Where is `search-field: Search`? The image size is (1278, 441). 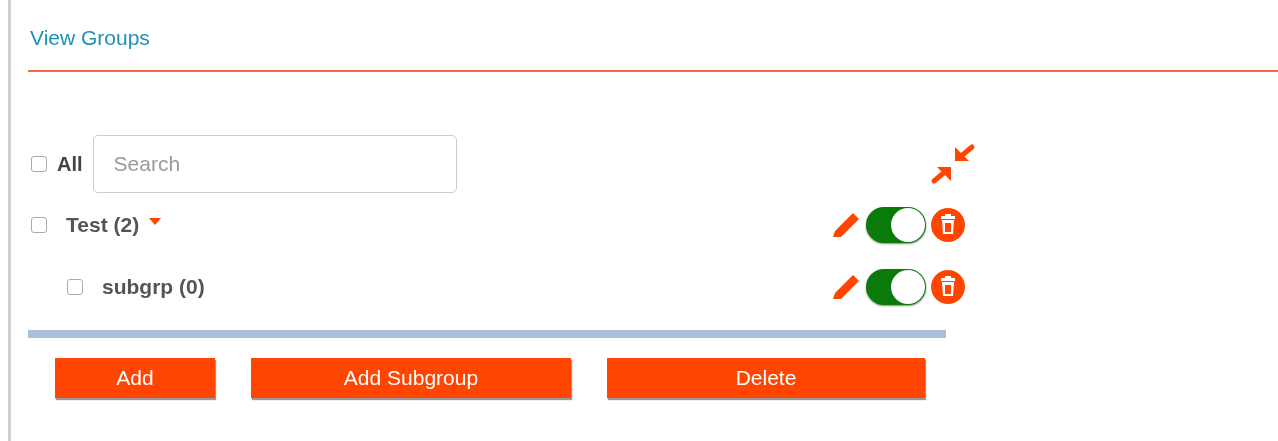
search-field: Search is located at coordinates (274, 164).